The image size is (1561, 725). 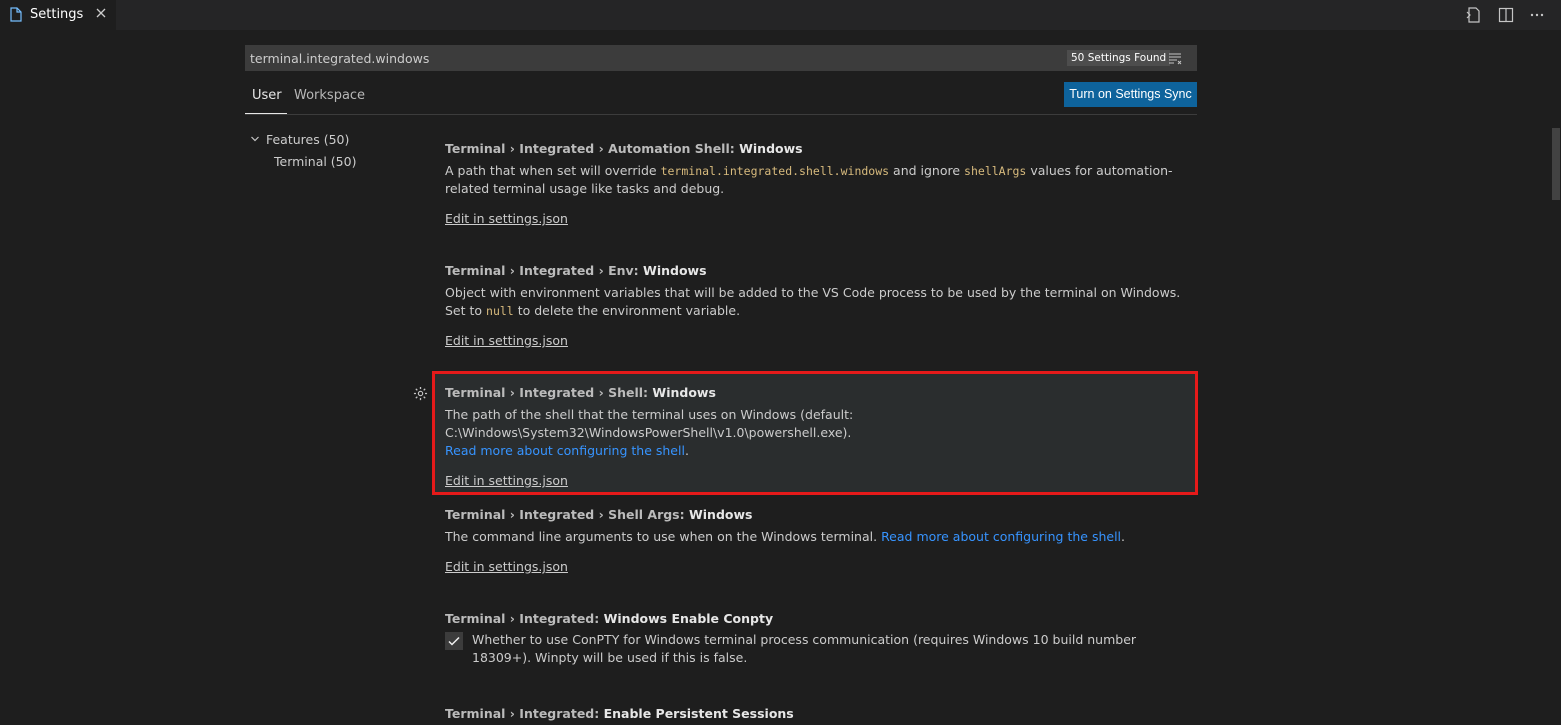 I want to click on search-query: terminal.integrated.windows, so click(x=340, y=58).